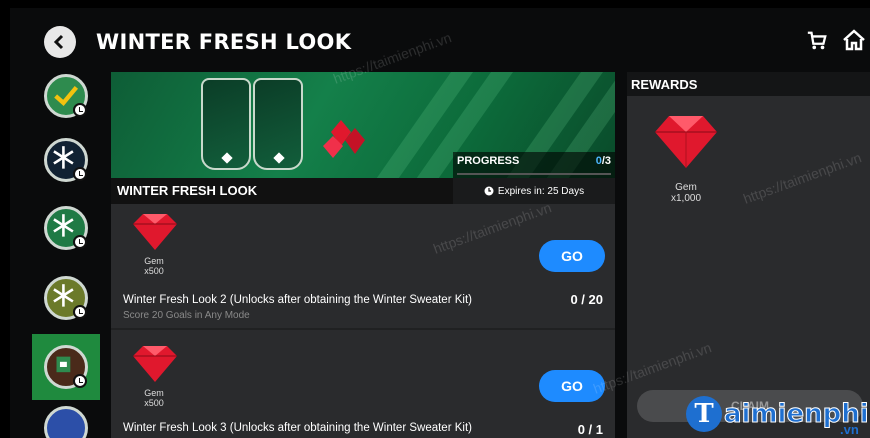  What do you see at coordinates (344, 139) in the screenshot?
I see `gem-pile-icon` at bounding box center [344, 139].